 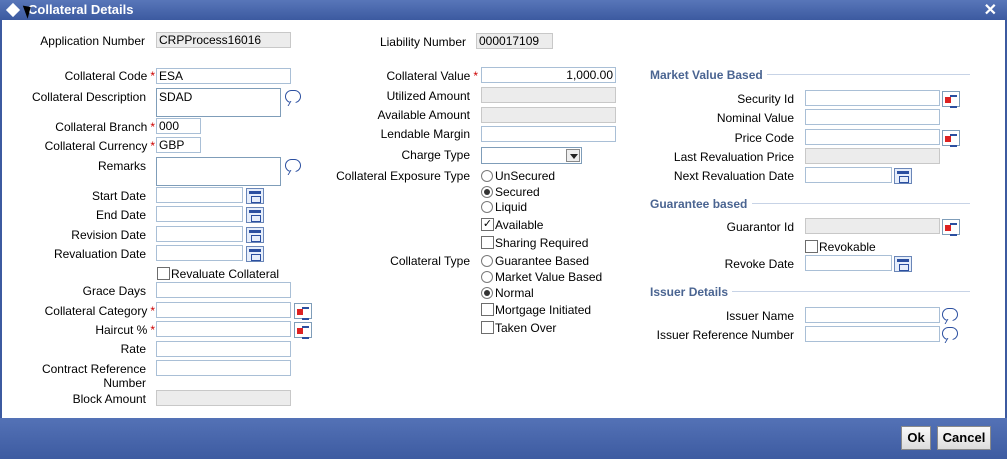 I want to click on security-id-input, so click(x=872, y=98).